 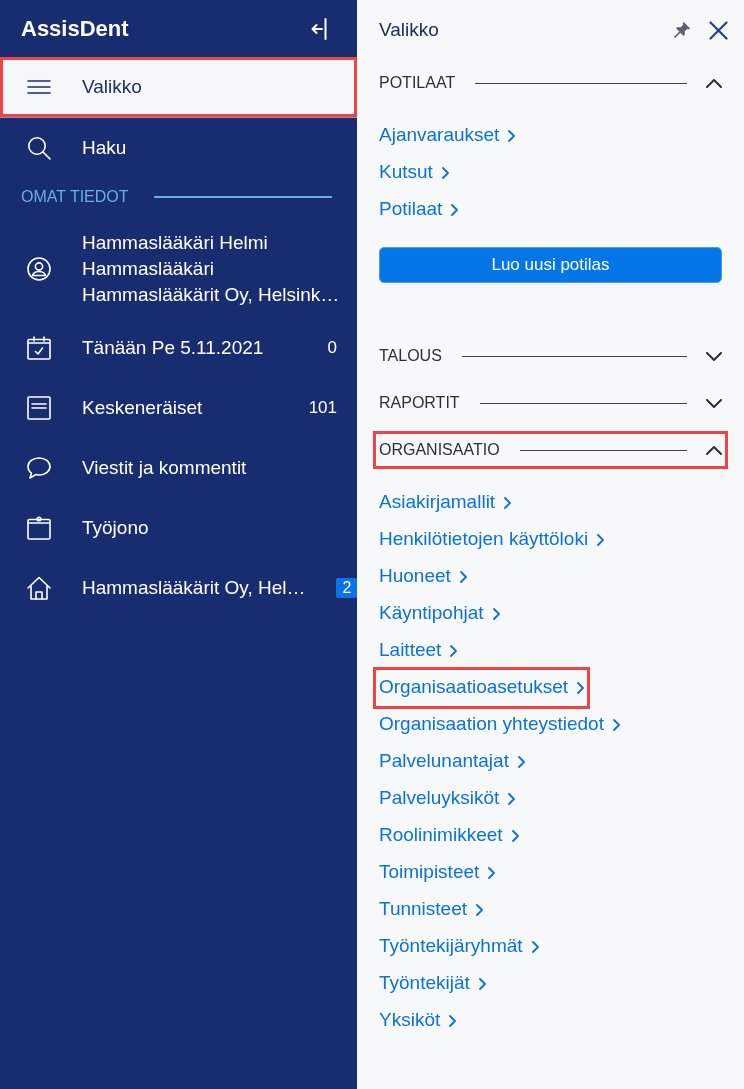 What do you see at coordinates (39, 348) in the screenshot?
I see `calendar-check-icon` at bounding box center [39, 348].